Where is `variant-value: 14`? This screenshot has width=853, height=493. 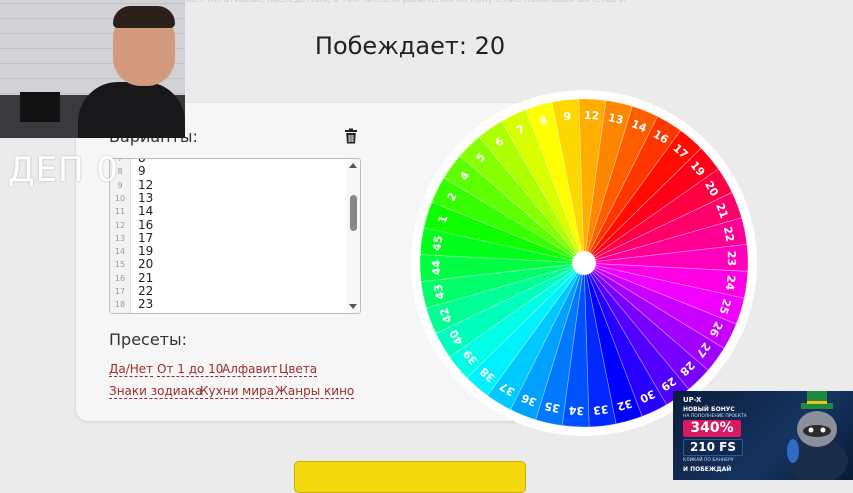
variant-value: 14 is located at coordinates (146, 211).